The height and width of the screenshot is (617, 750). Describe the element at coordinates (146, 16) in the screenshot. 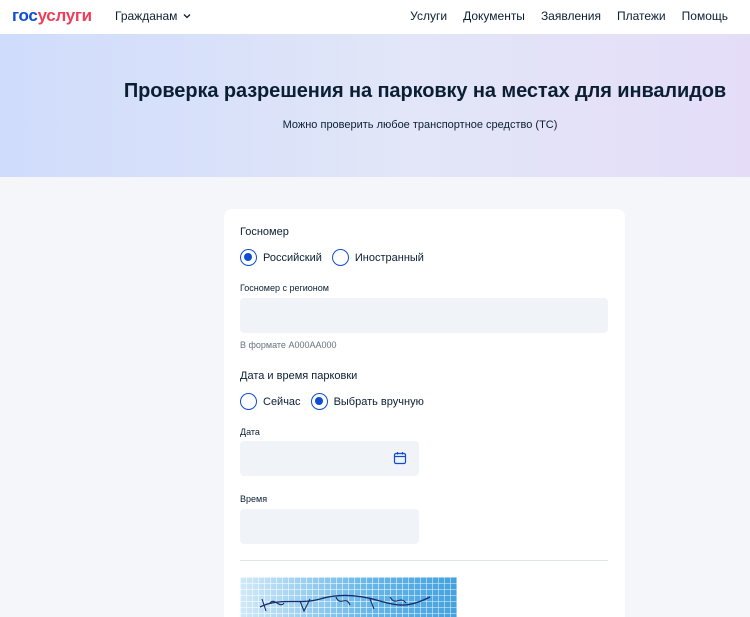

I see `audience-label: Гражданам` at that location.